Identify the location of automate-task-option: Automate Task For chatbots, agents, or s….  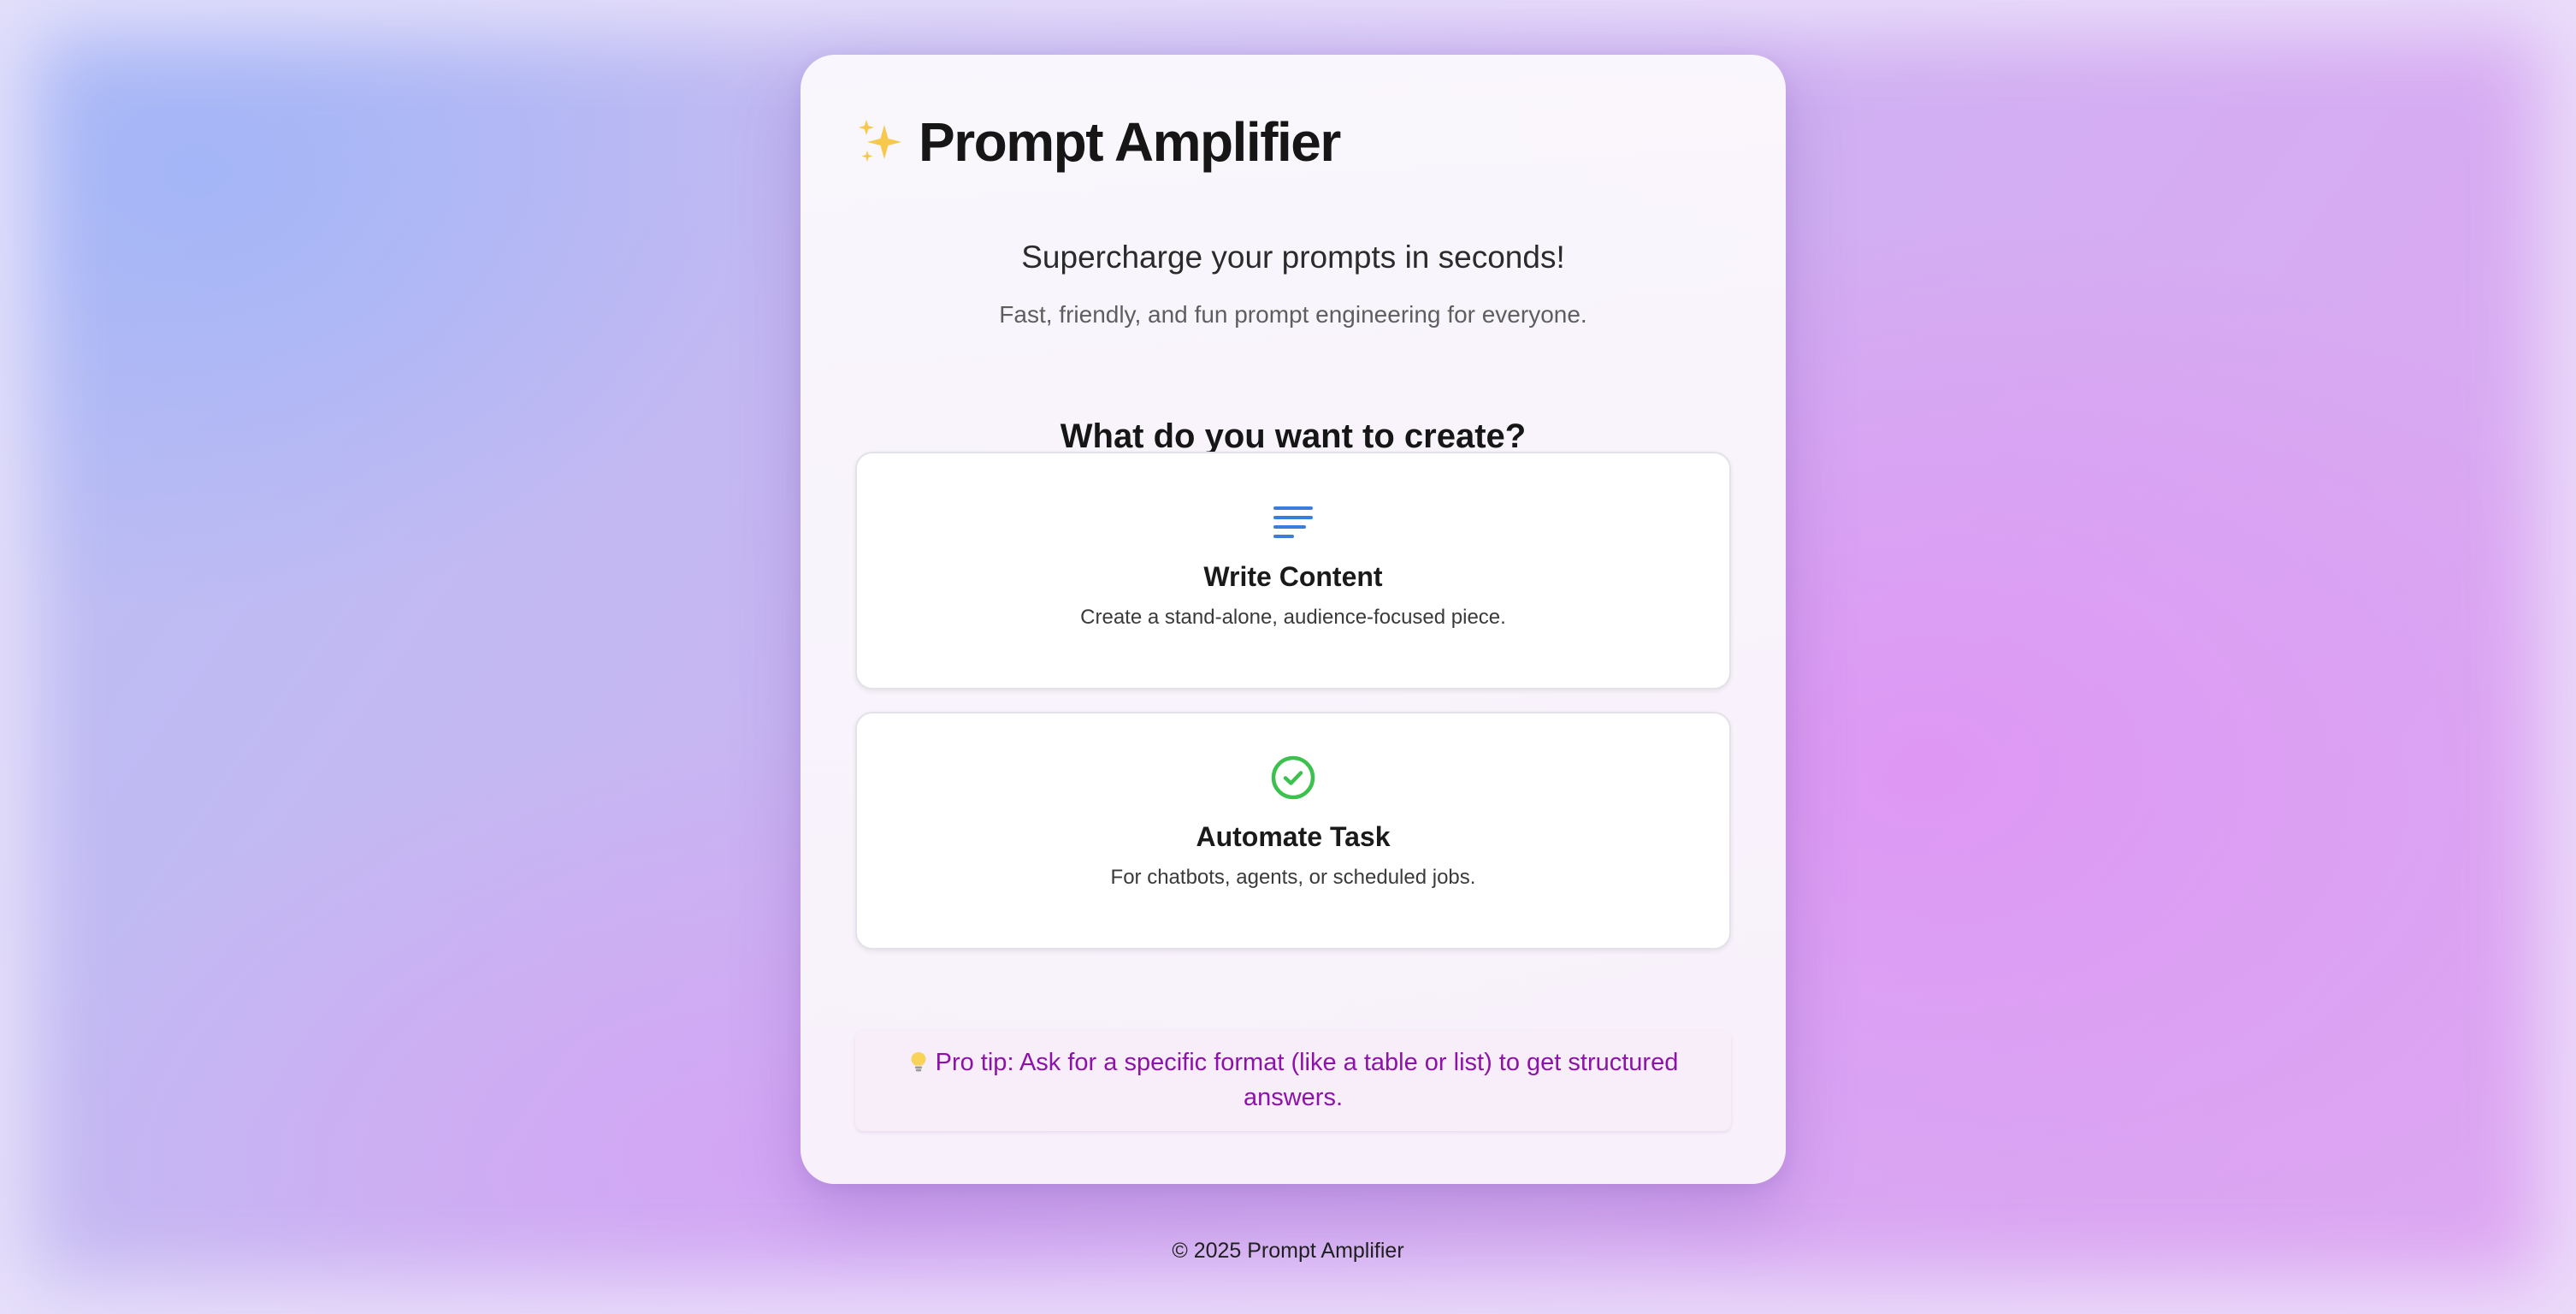
(1293, 831).